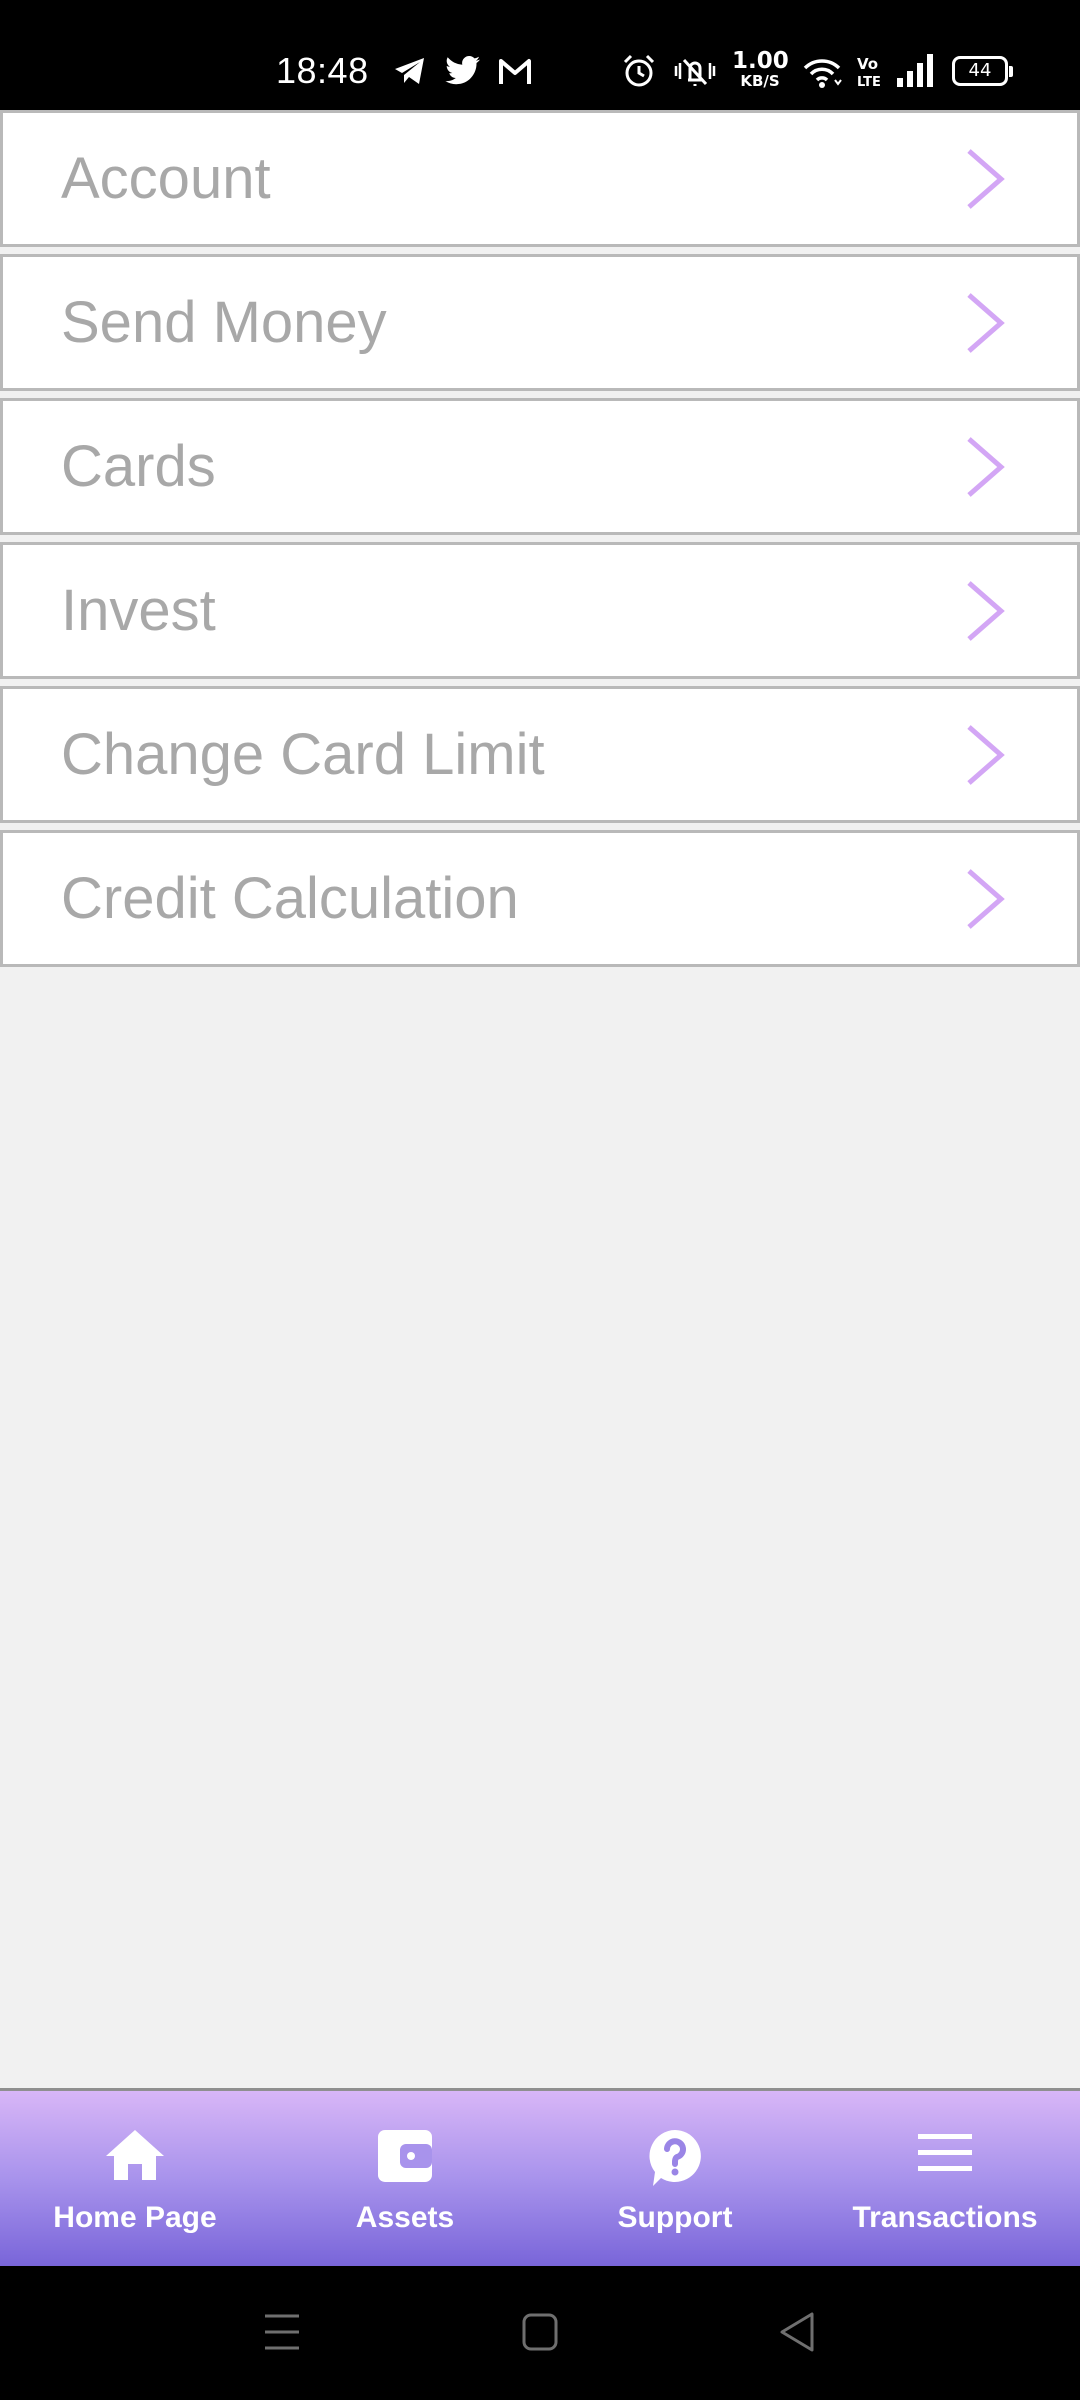  What do you see at coordinates (760, 61) in the screenshot?
I see `net-speed-value: 1.00` at bounding box center [760, 61].